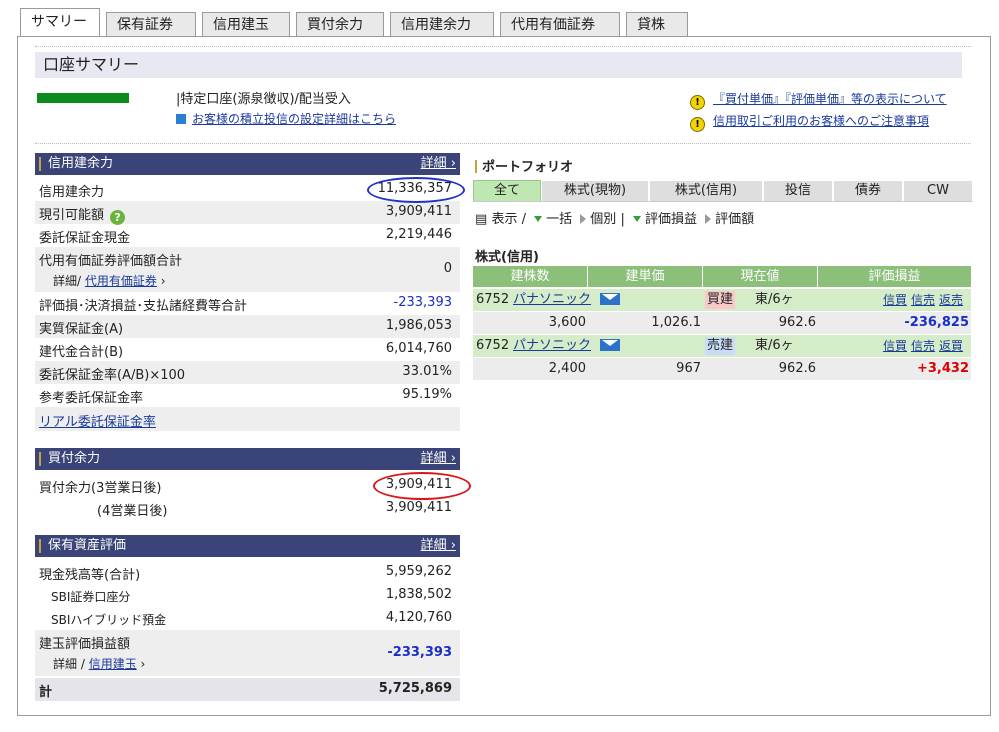 The image size is (999, 732). Describe the element at coordinates (419, 652) in the screenshot. I see `row-value: -233,393` at that location.